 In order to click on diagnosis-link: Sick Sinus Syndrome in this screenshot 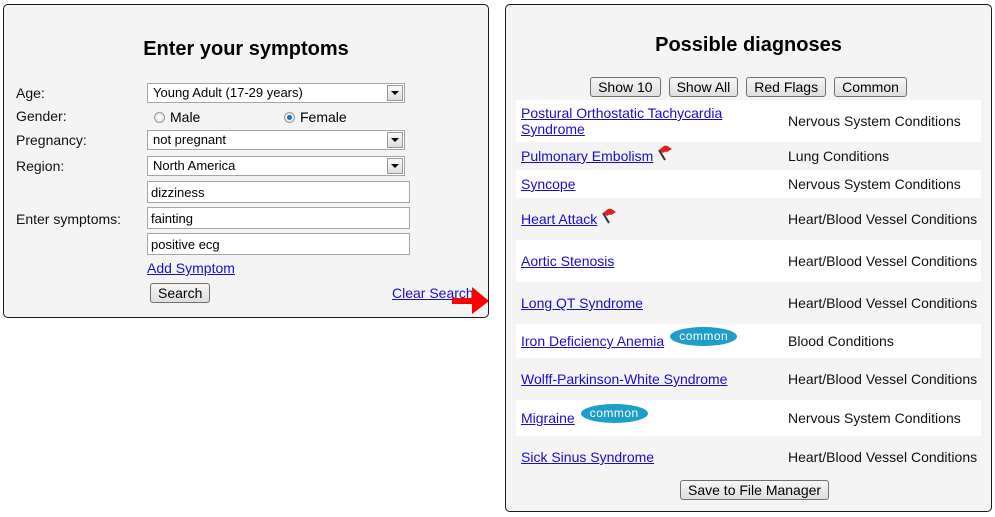, I will do `click(587, 457)`.